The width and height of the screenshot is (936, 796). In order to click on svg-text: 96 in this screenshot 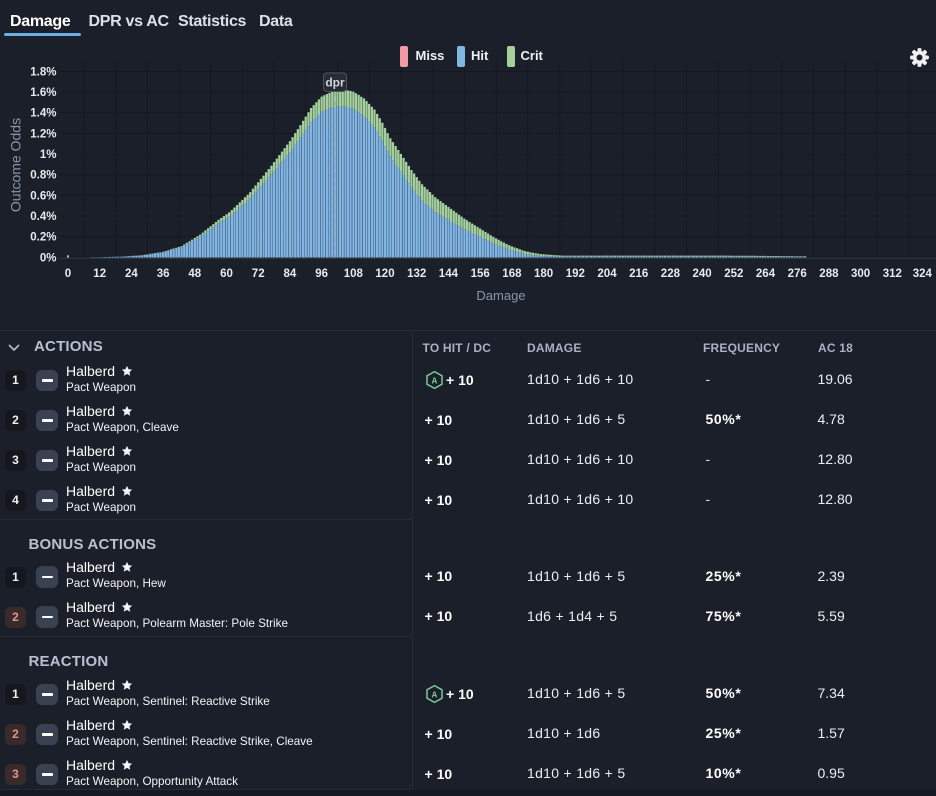, I will do `click(321, 274)`.